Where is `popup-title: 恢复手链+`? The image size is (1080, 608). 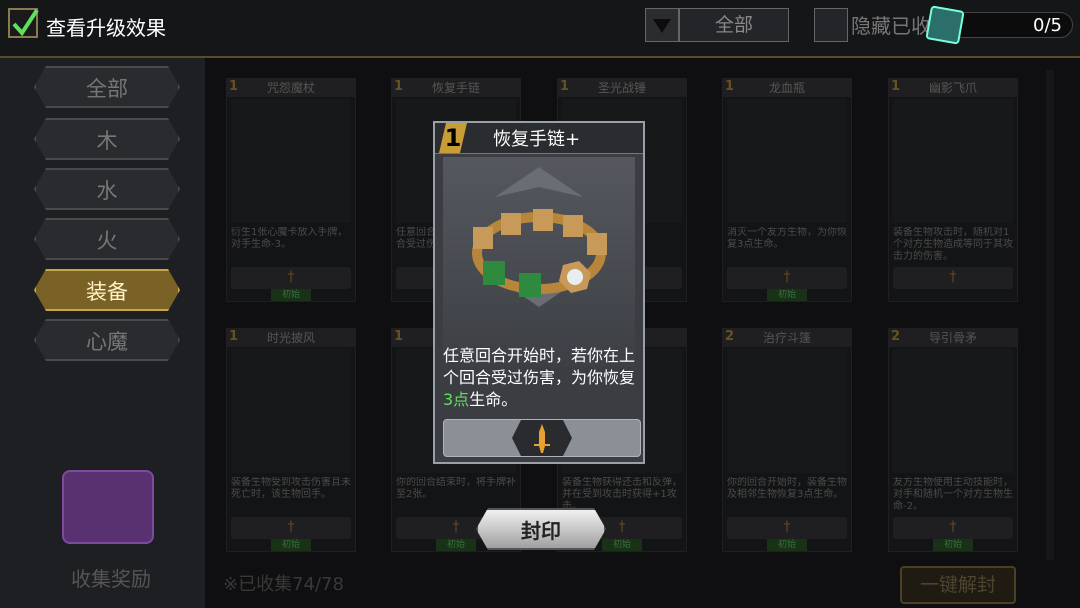 popup-title: 恢复手链+ is located at coordinates (537, 139).